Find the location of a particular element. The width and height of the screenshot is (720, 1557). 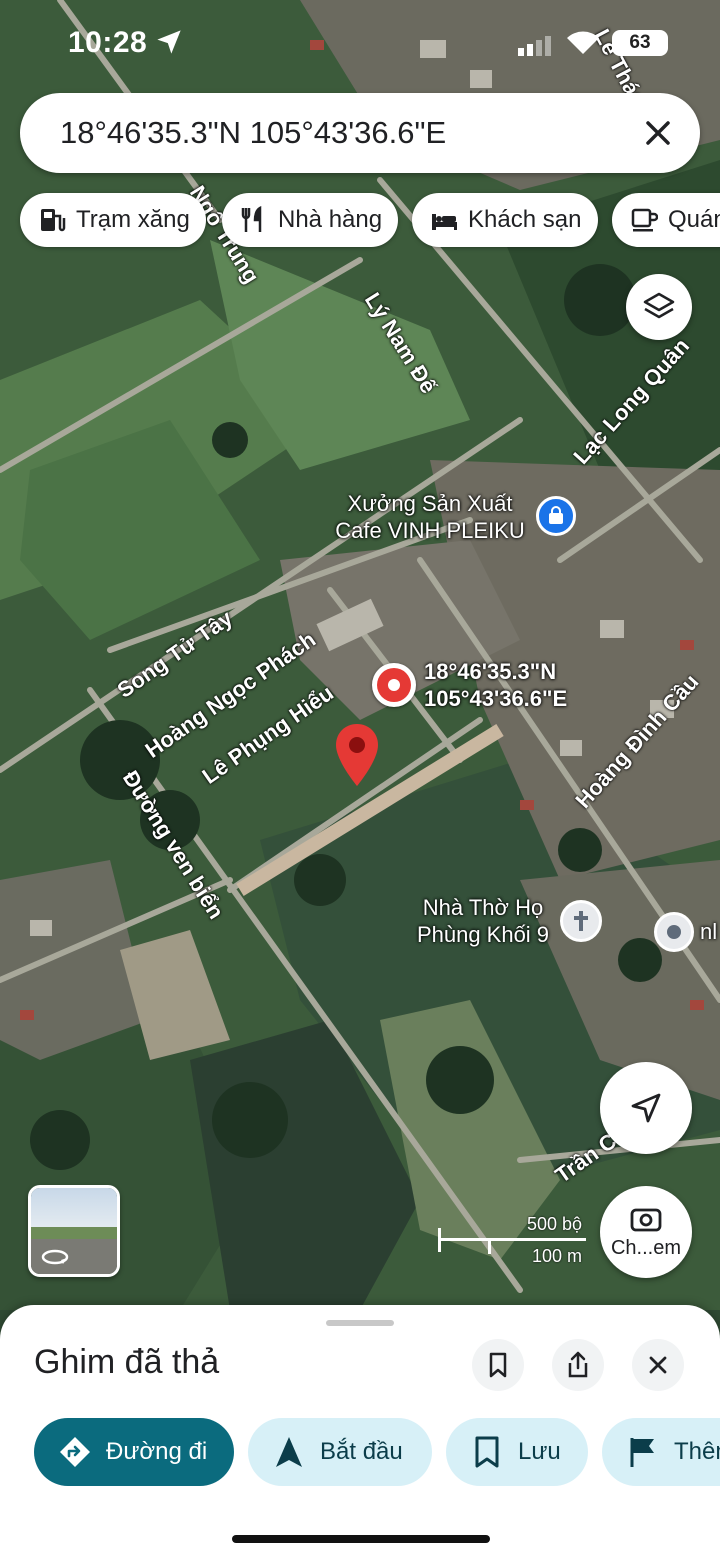

cellular-signal-icon is located at coordinates (534, 46).